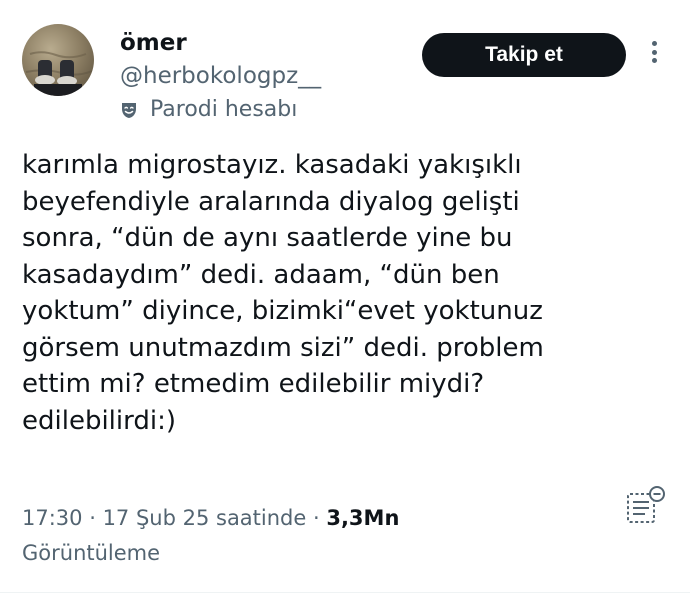 The image size is (690, 602). I want to click on avatar-photo, so click(59, 73).